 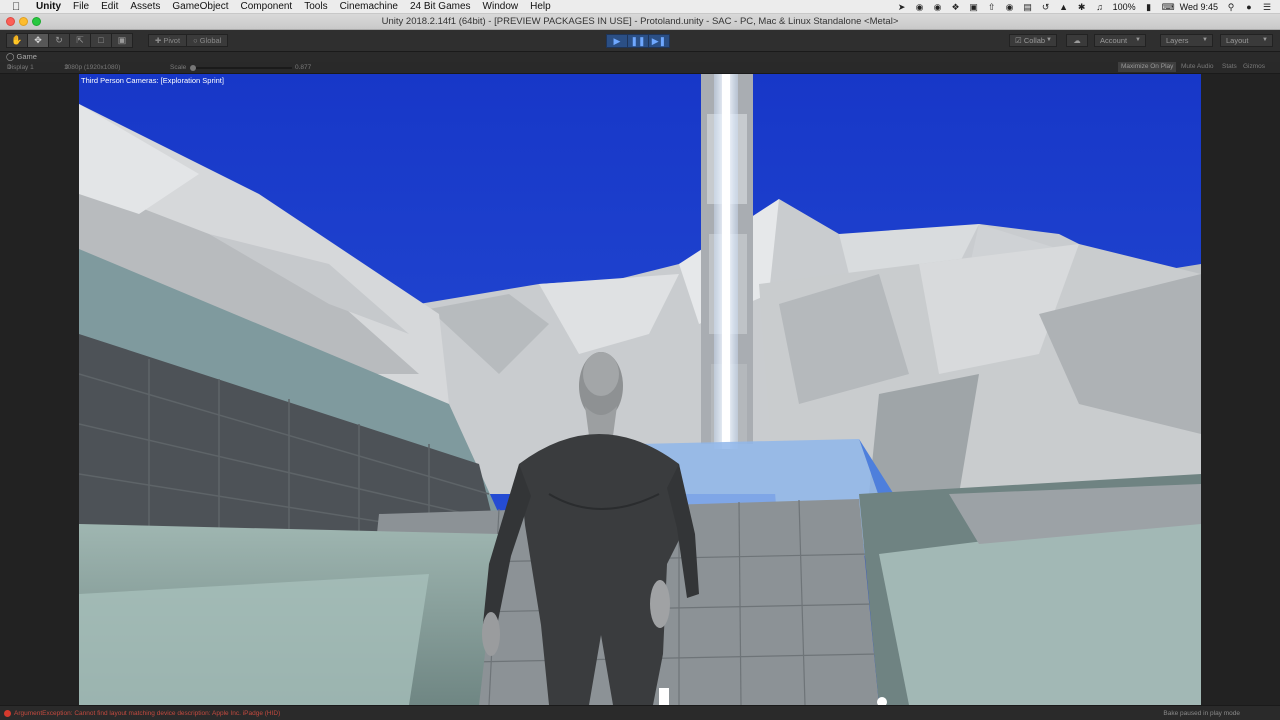 I want to click on scale-slider-handle, so click(x=193, y=68).